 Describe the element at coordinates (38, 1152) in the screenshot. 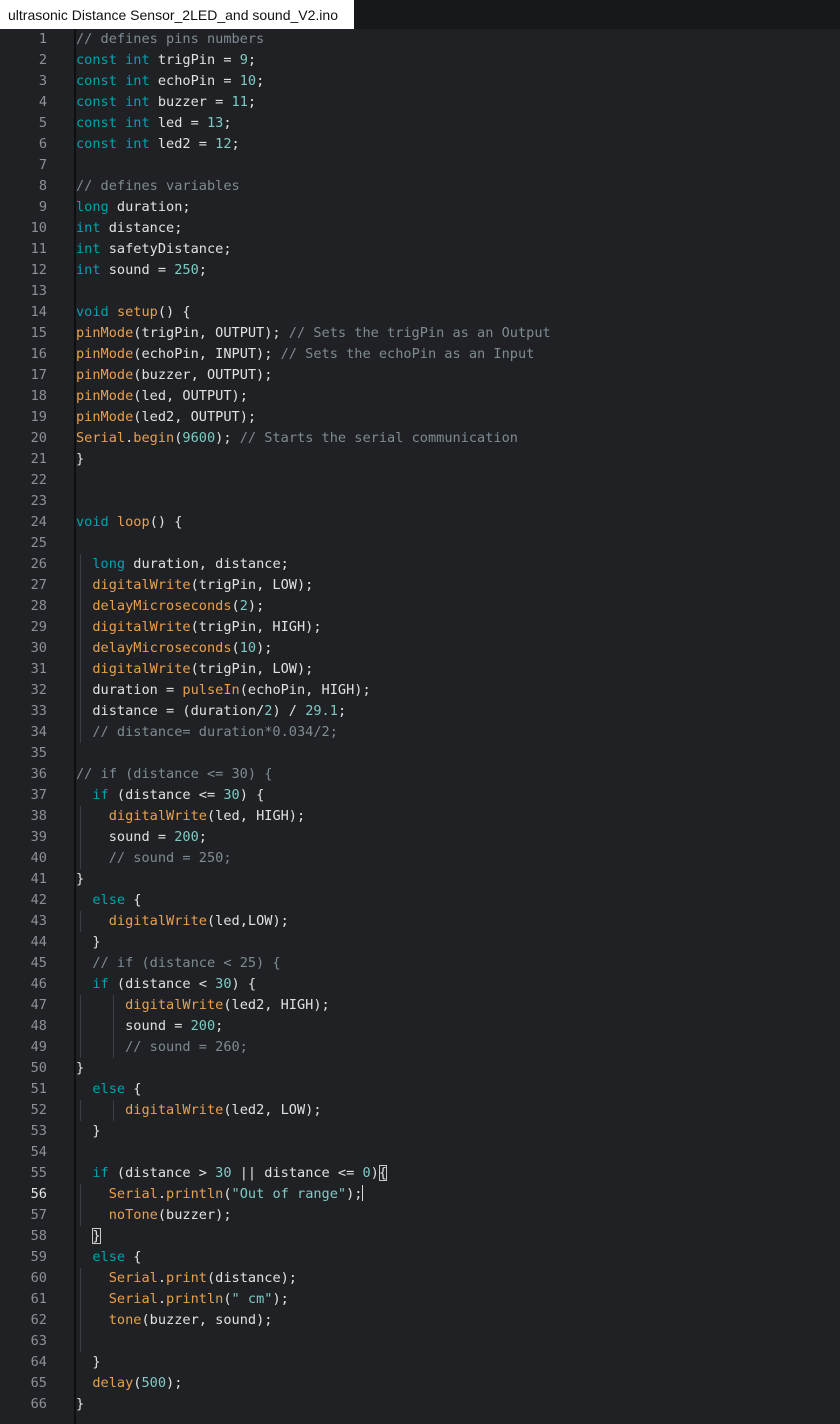

I see `line-number: 54` at that location.